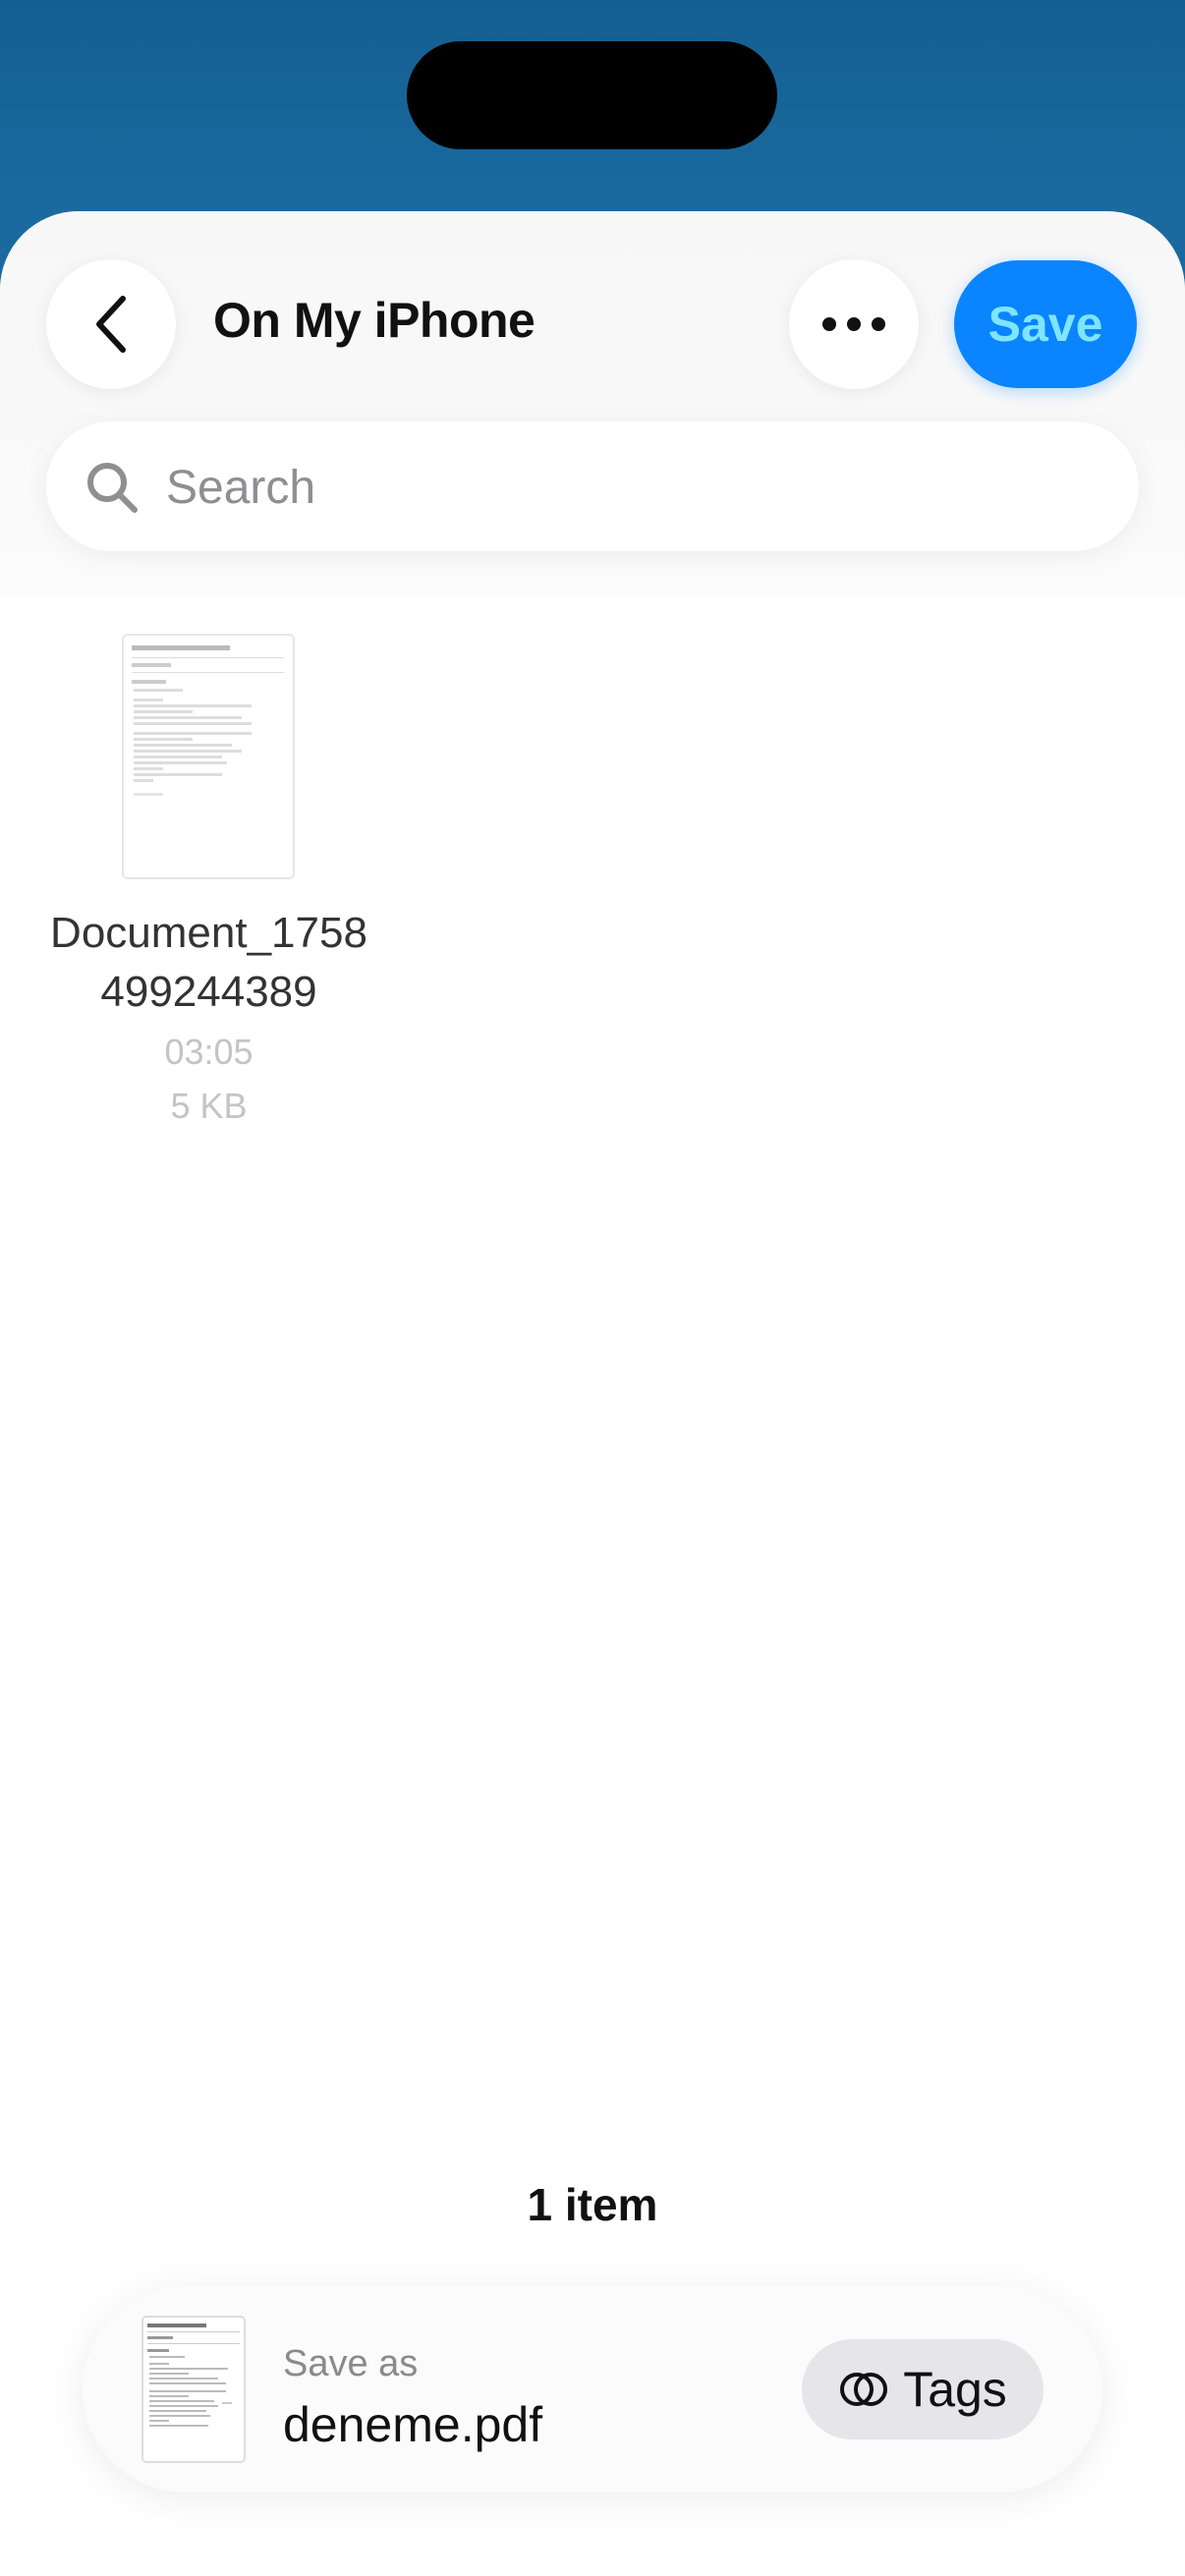 This screenshot has width=1185, height=2576. I want to click on save-button: Save, so click(1045, 324).